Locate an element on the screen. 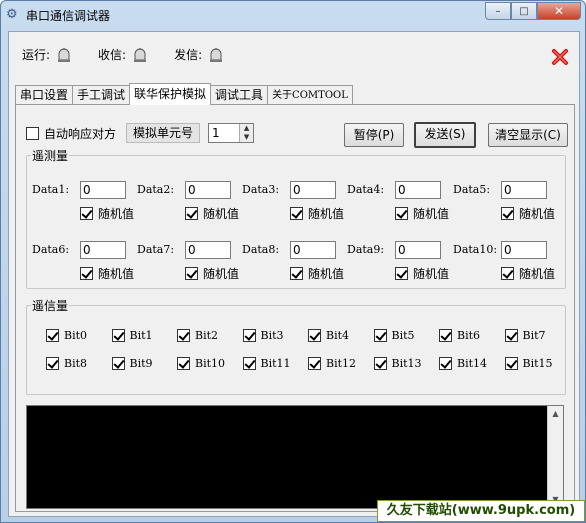 Image resolution: width=586 pixels, height=523 pixels. console-scrollbar: ▲ ▼ is located at coordinates (555, 457).